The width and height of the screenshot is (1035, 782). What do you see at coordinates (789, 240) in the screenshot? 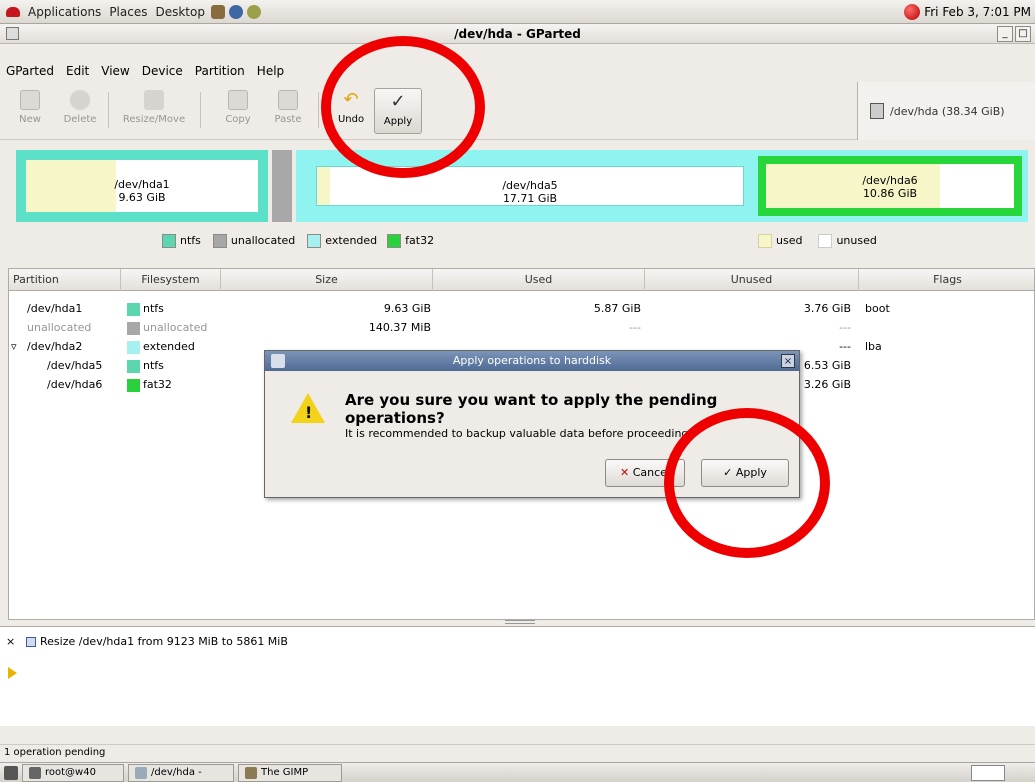
I see `legend-used: used` at bounding box center [789, 240].